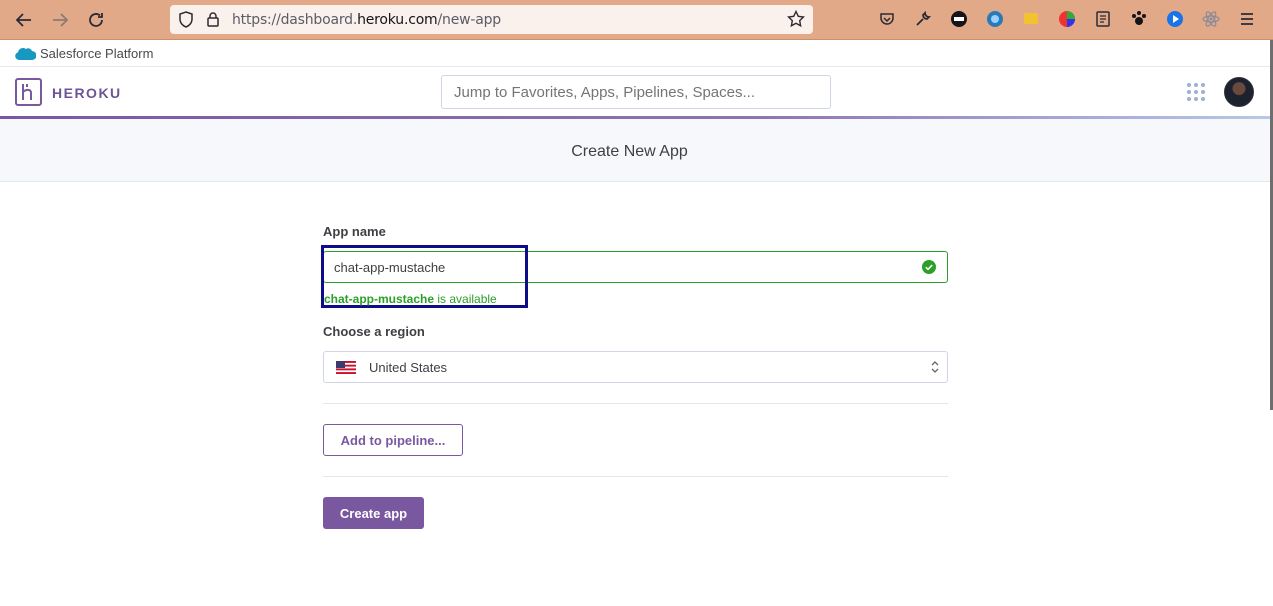 This screenshot has height=606, width=1273. I want to click on bookmark-star-icon, so click(796, 19).